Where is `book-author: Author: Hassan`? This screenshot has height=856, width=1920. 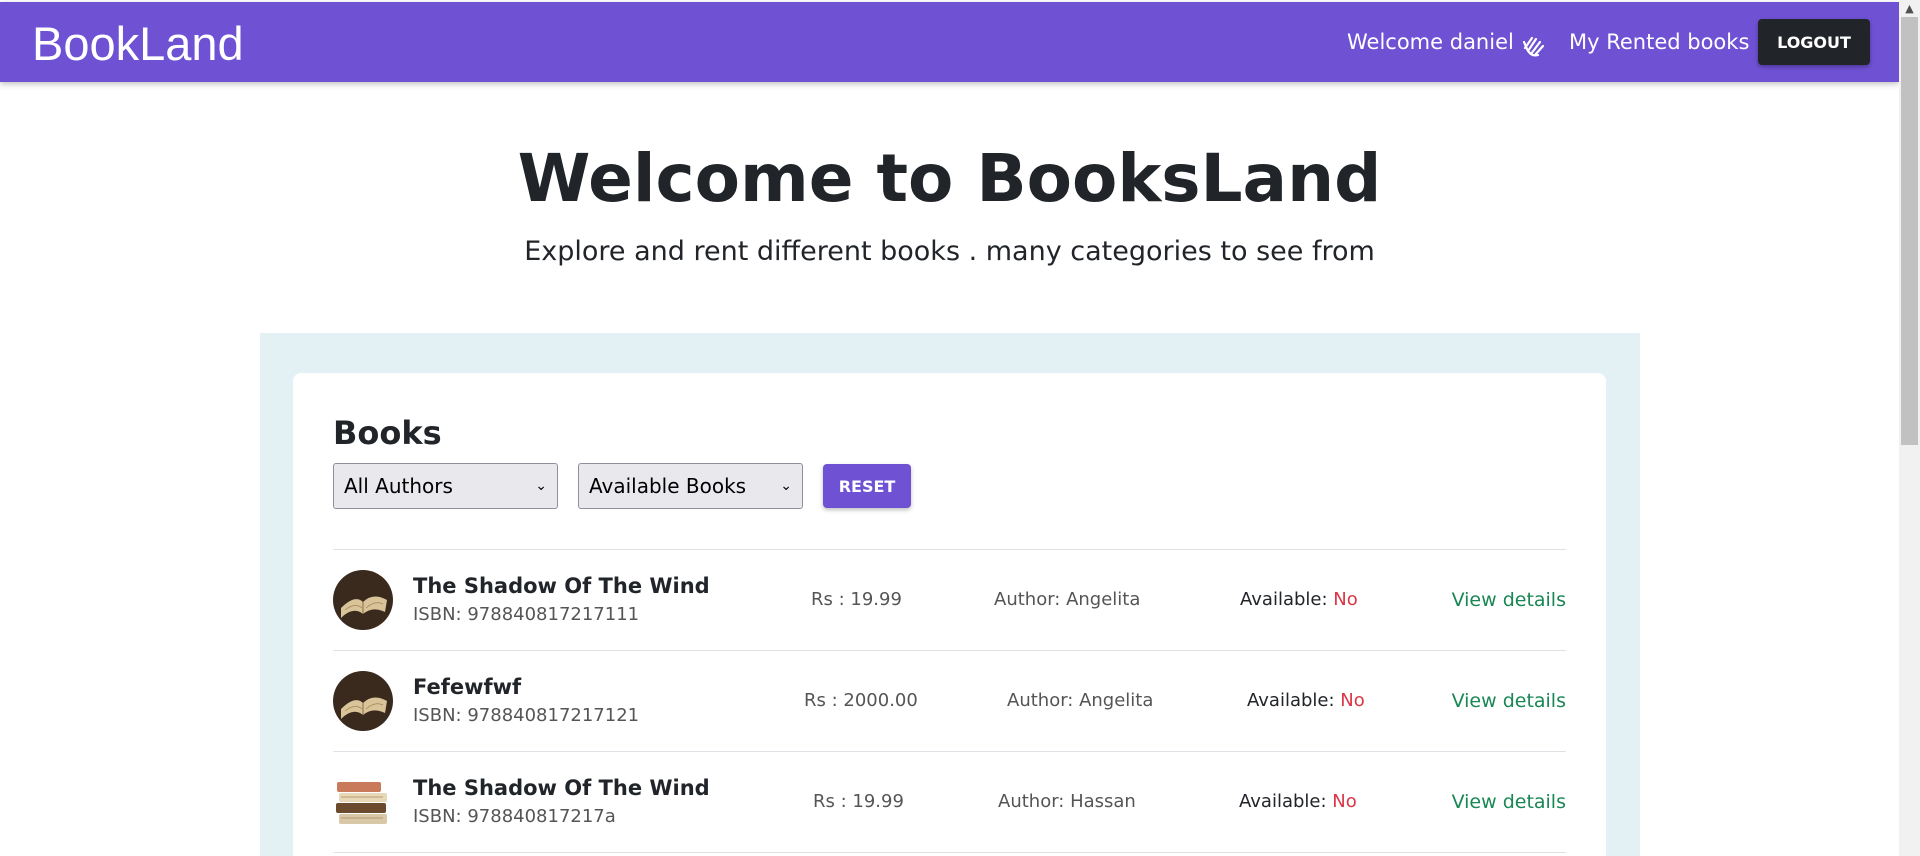
book-author: Author: Hassan is located at coordinates (1067, 801).